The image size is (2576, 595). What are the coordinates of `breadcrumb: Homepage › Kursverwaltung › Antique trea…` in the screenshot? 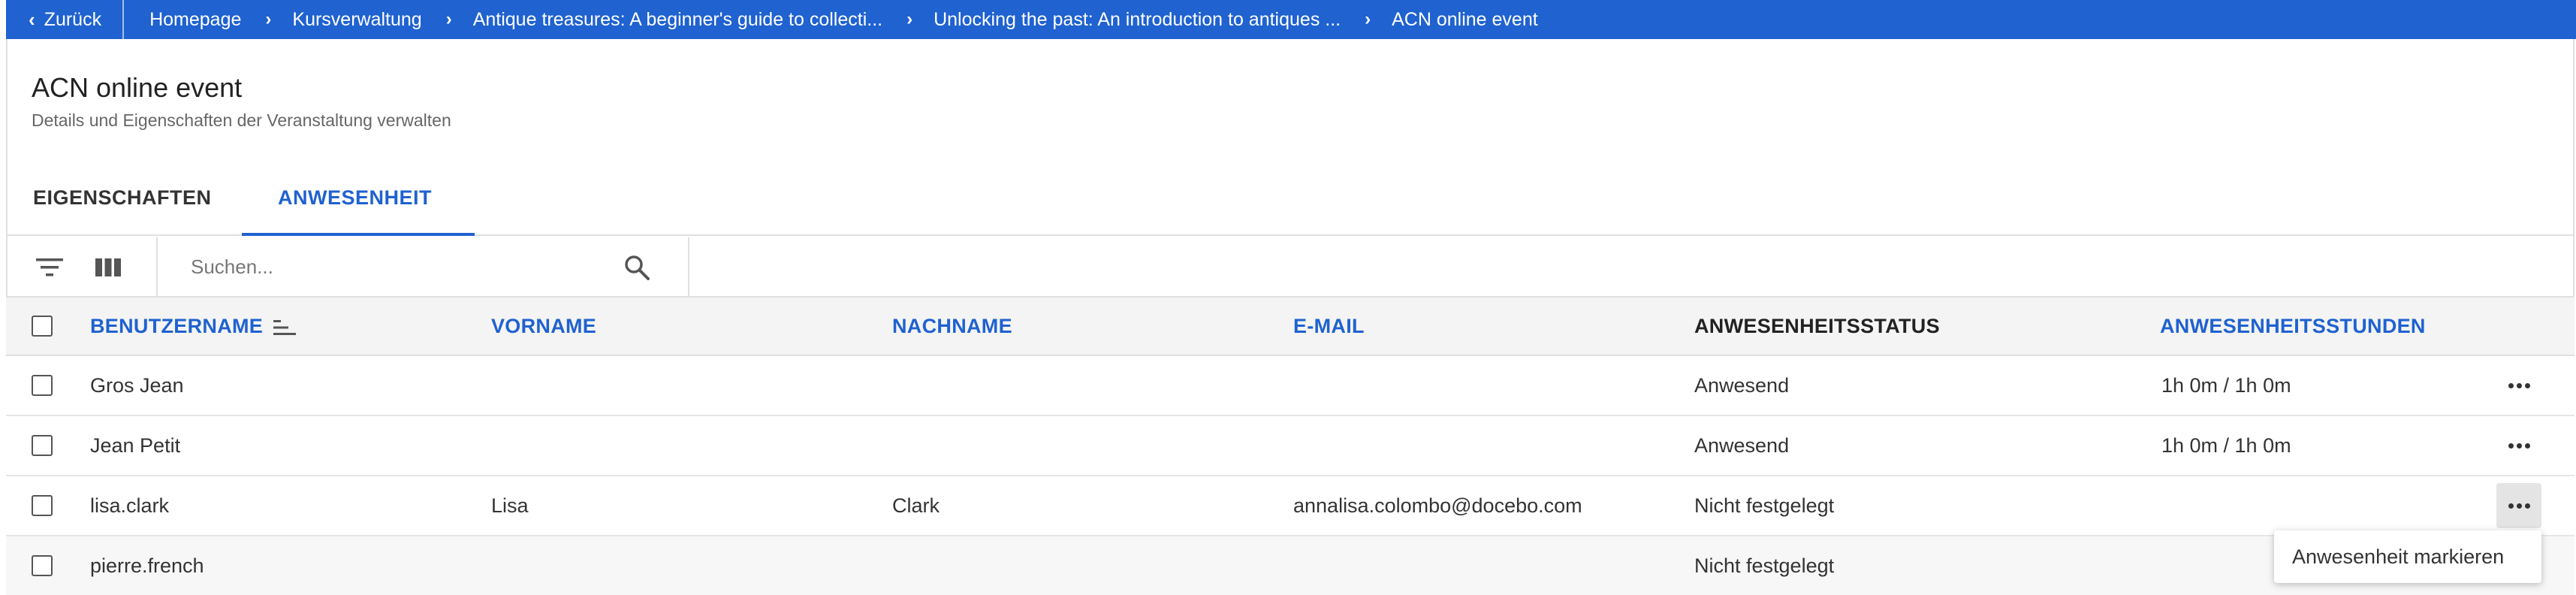 It's located at (831, 20).